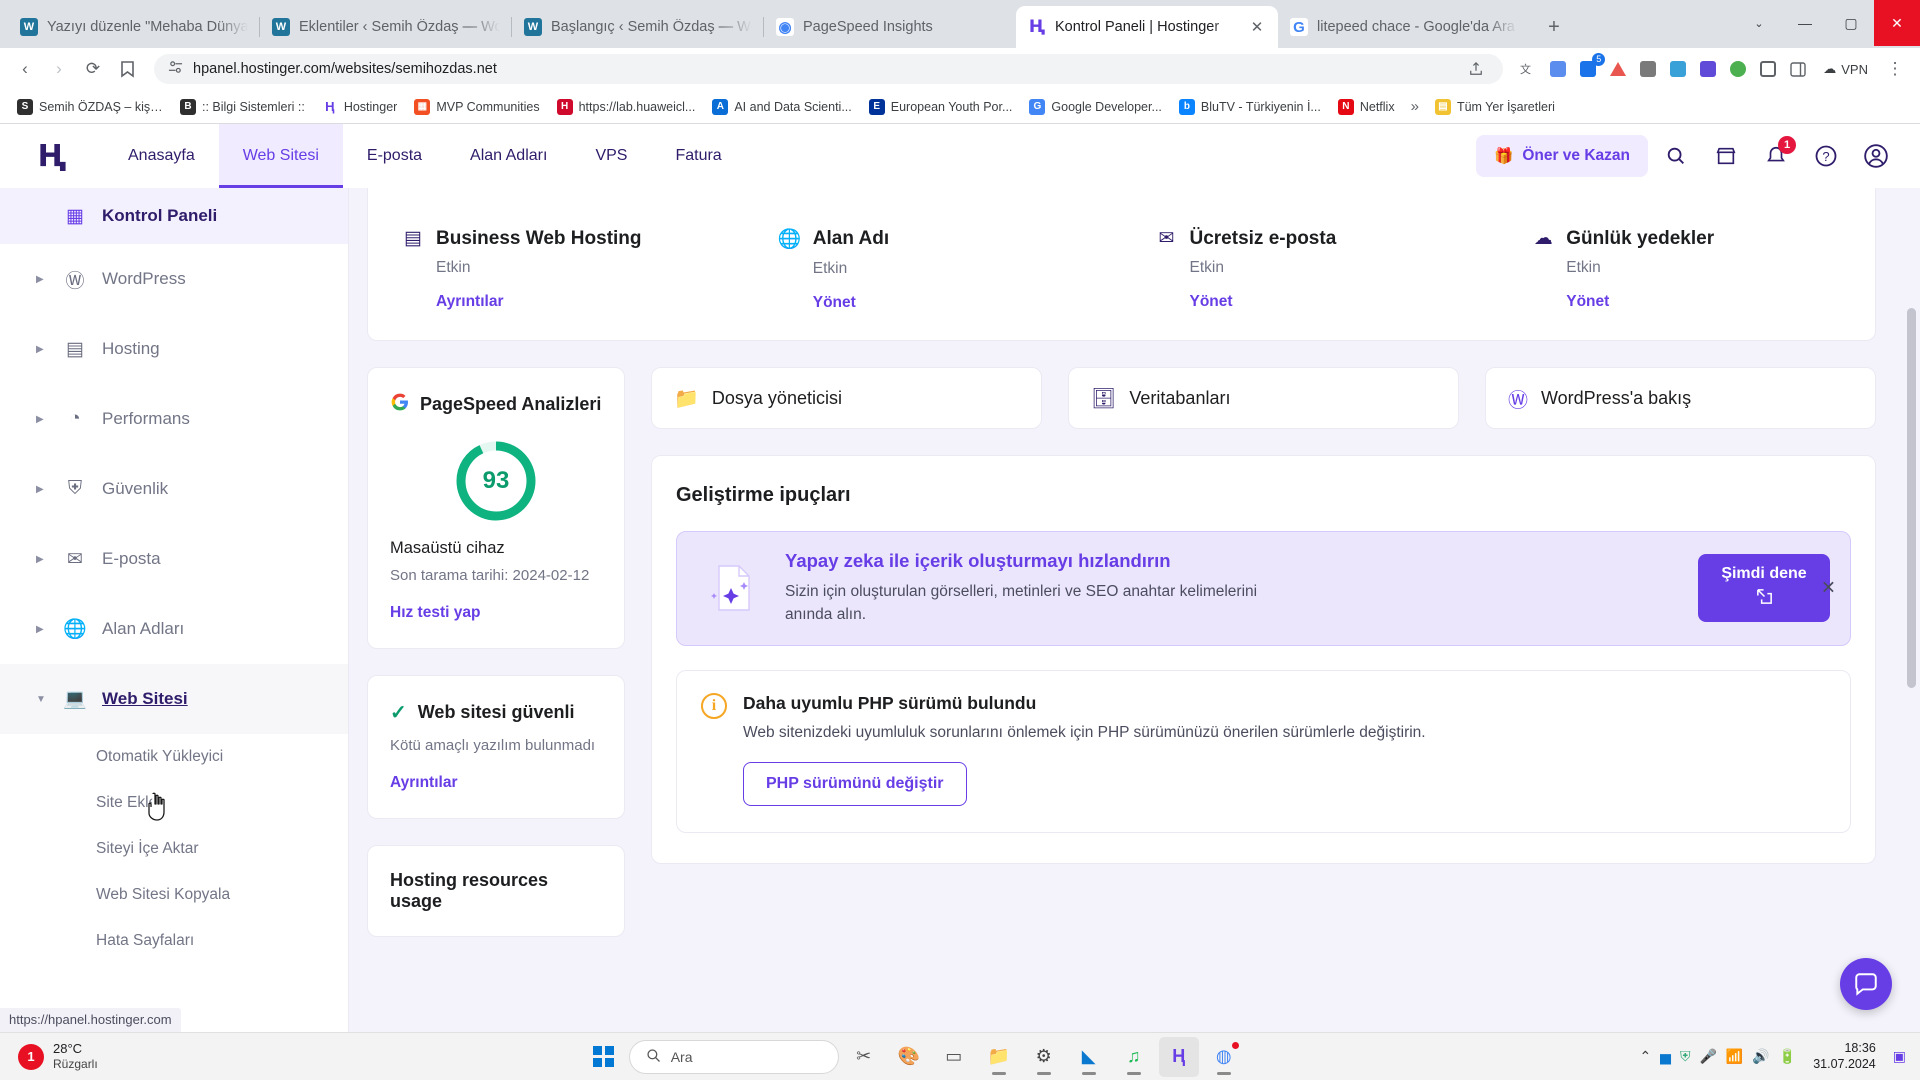  Describe the element at coordinates (25, 69) in the screenshot. I see `back-icon: ‹` at that location.